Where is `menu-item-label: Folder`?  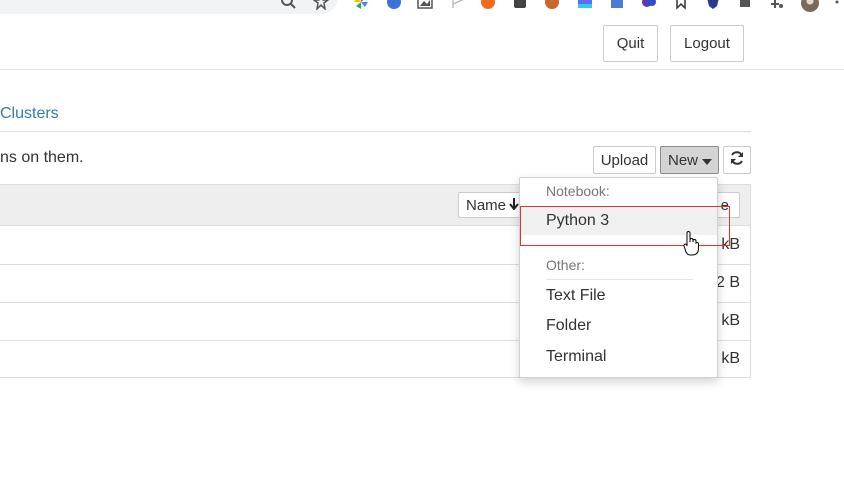 menu-item-label: Folder is located at coordinates (569, 325).